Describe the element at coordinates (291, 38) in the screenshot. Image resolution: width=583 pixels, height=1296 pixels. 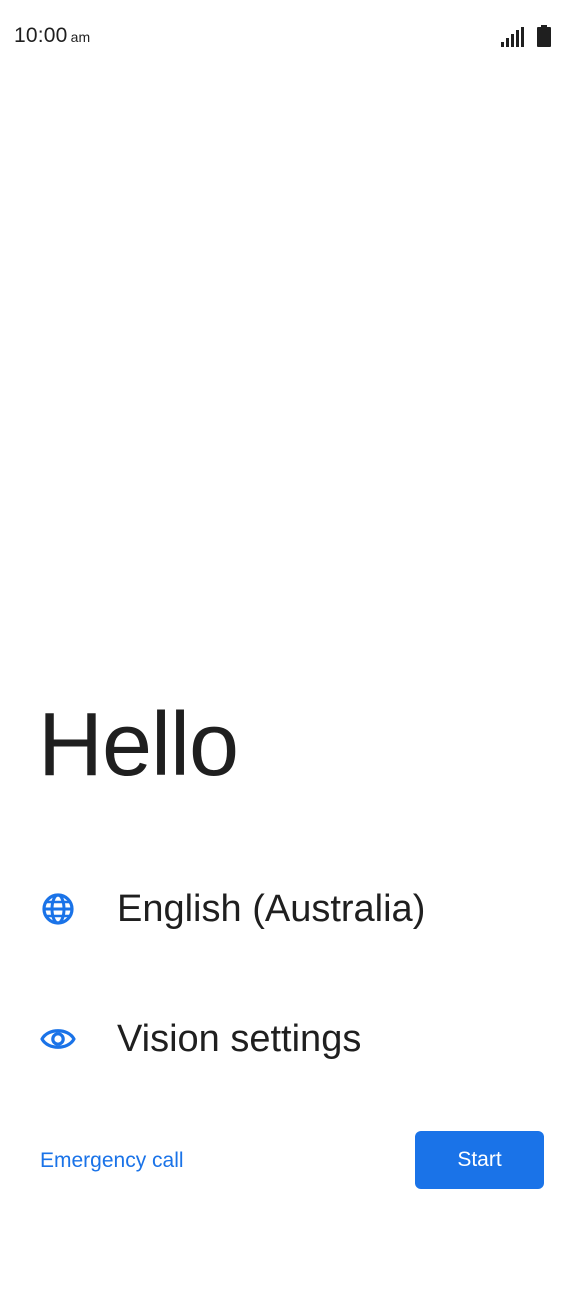
I see `status-bar: 10:00 am` at that location.